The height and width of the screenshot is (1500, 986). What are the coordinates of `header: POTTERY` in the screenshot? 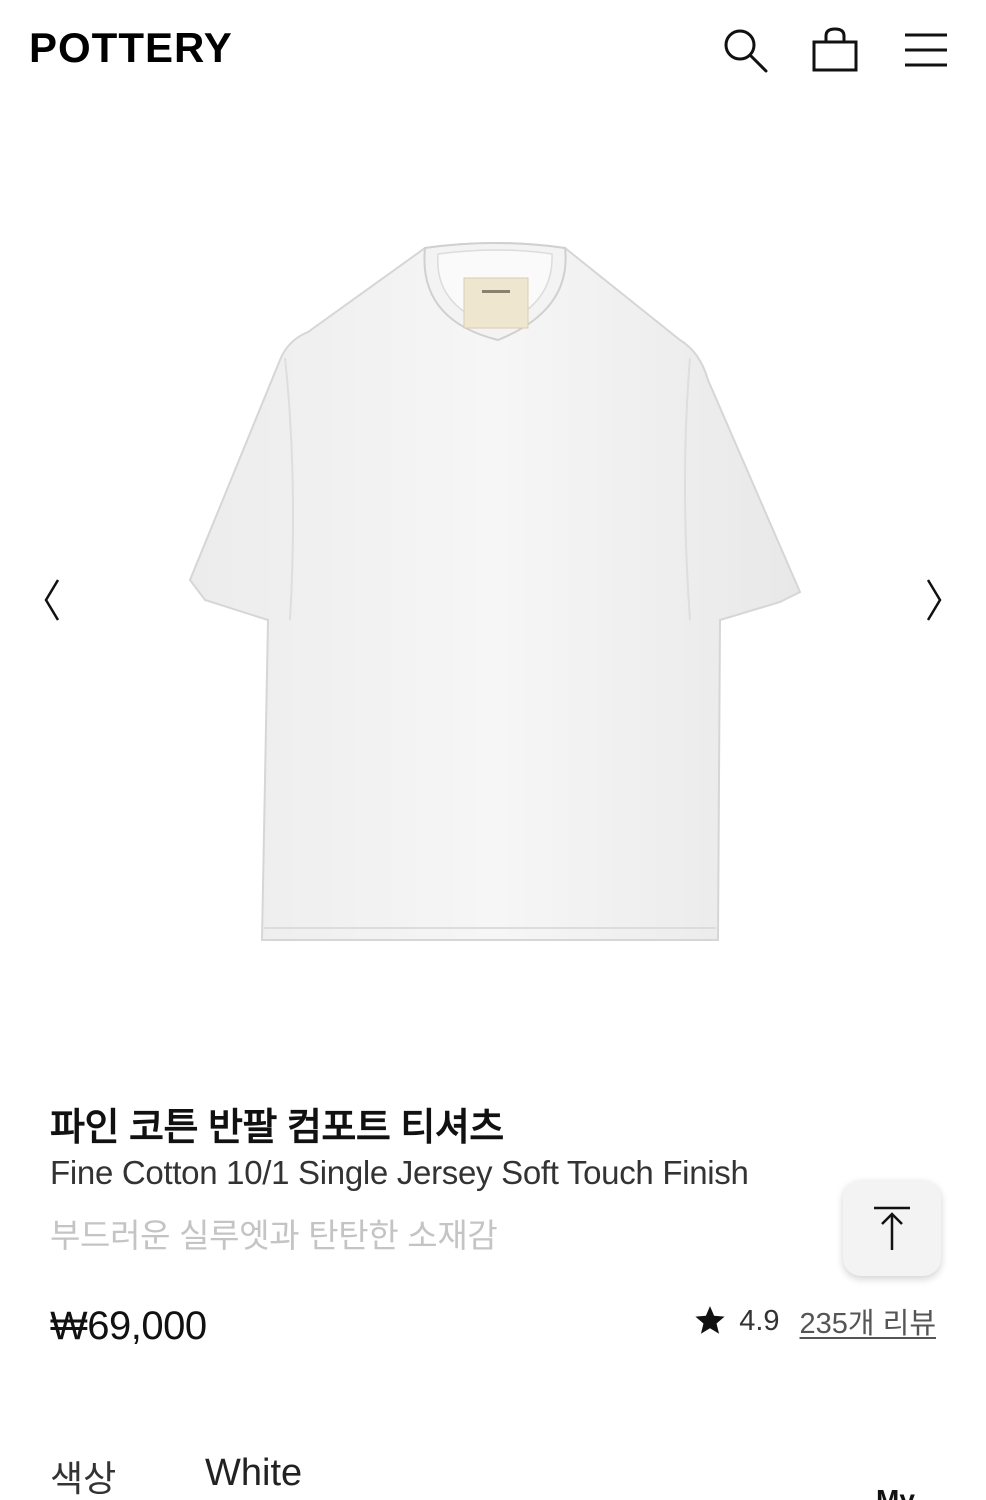 It's located at (493, 50).